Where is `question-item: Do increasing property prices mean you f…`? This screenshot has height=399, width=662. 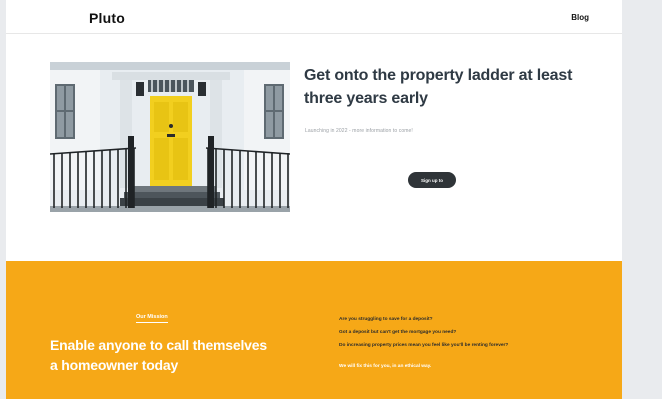
question-item: Do increasing property prices mean you f… is located at coordinates (424, 345).